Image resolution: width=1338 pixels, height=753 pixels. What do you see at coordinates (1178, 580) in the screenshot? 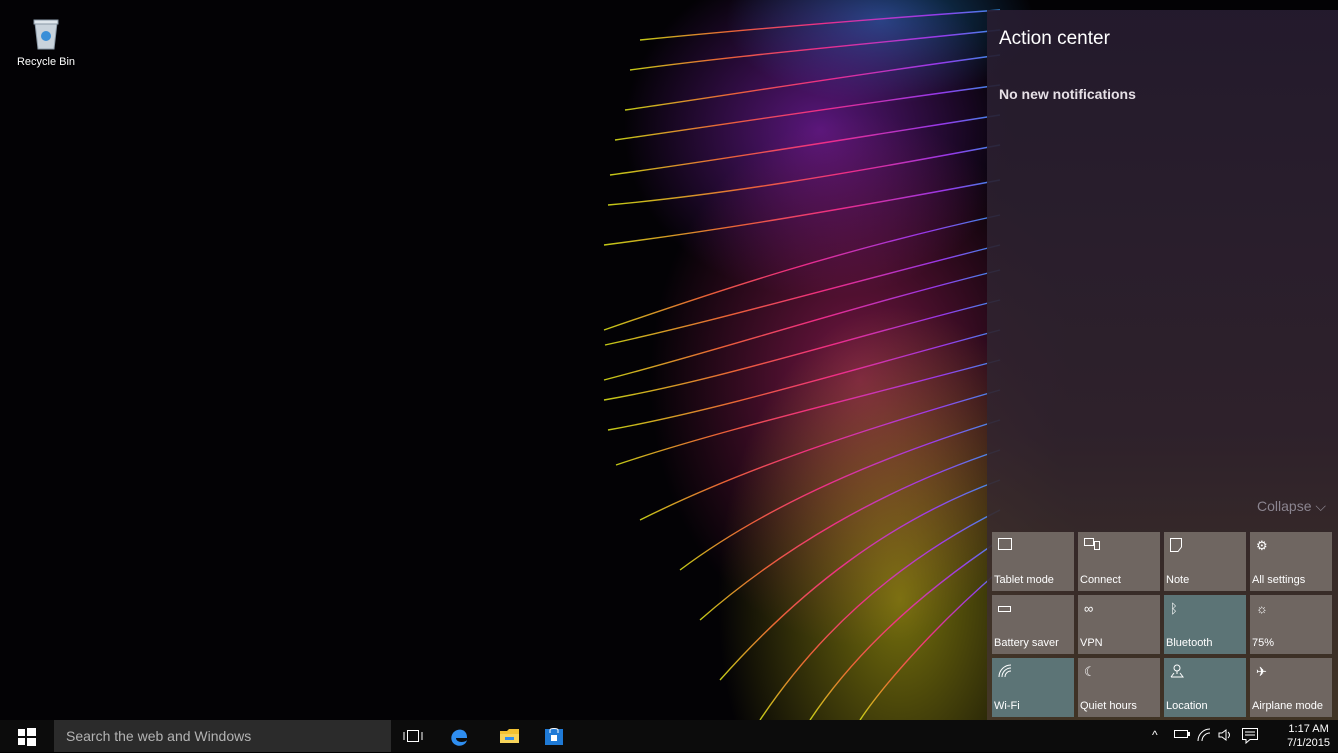
I see `tile-label: Note` at bounding box center [1178, 580].